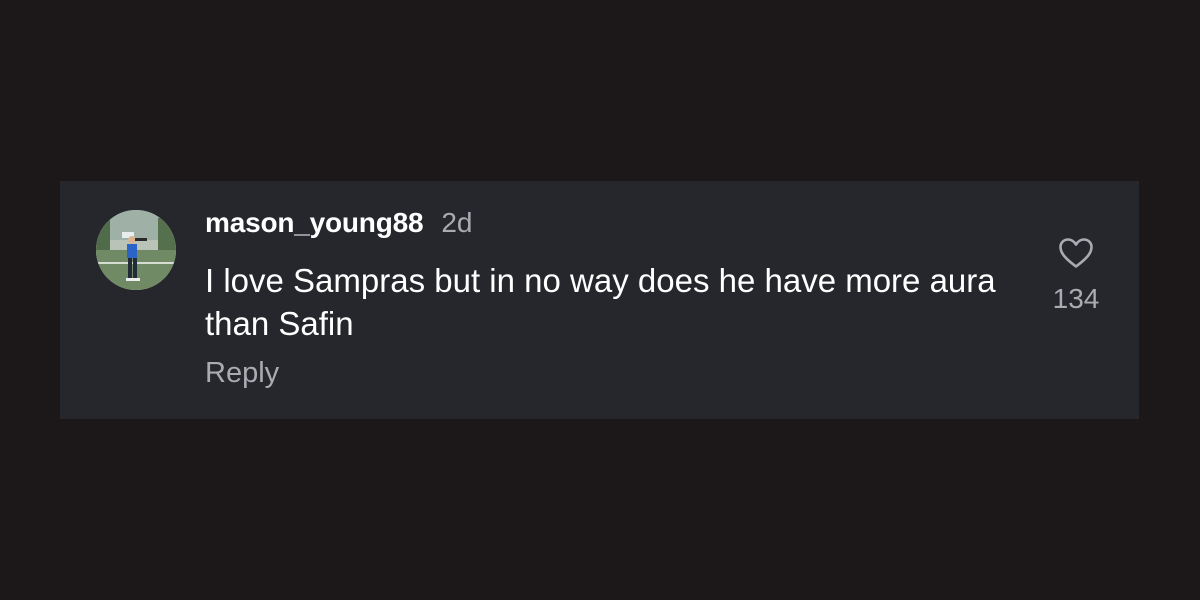 This screenshot has height=600, width=1200. I want to click on avatar-photo-icon, so click(136, 250).